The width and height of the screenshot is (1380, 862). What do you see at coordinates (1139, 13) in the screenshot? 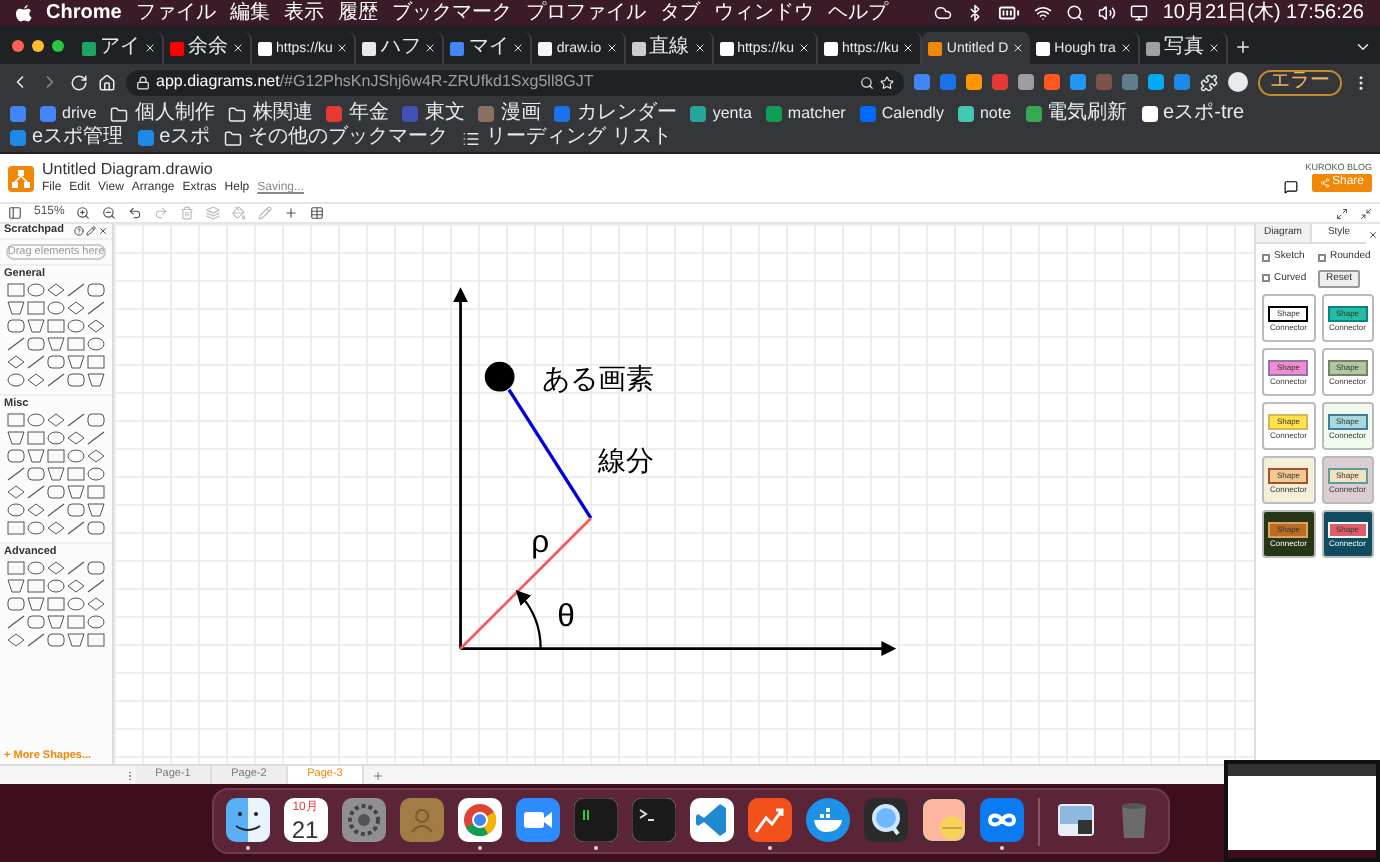
I see `display-icon` at bounding box center [1139, 13].